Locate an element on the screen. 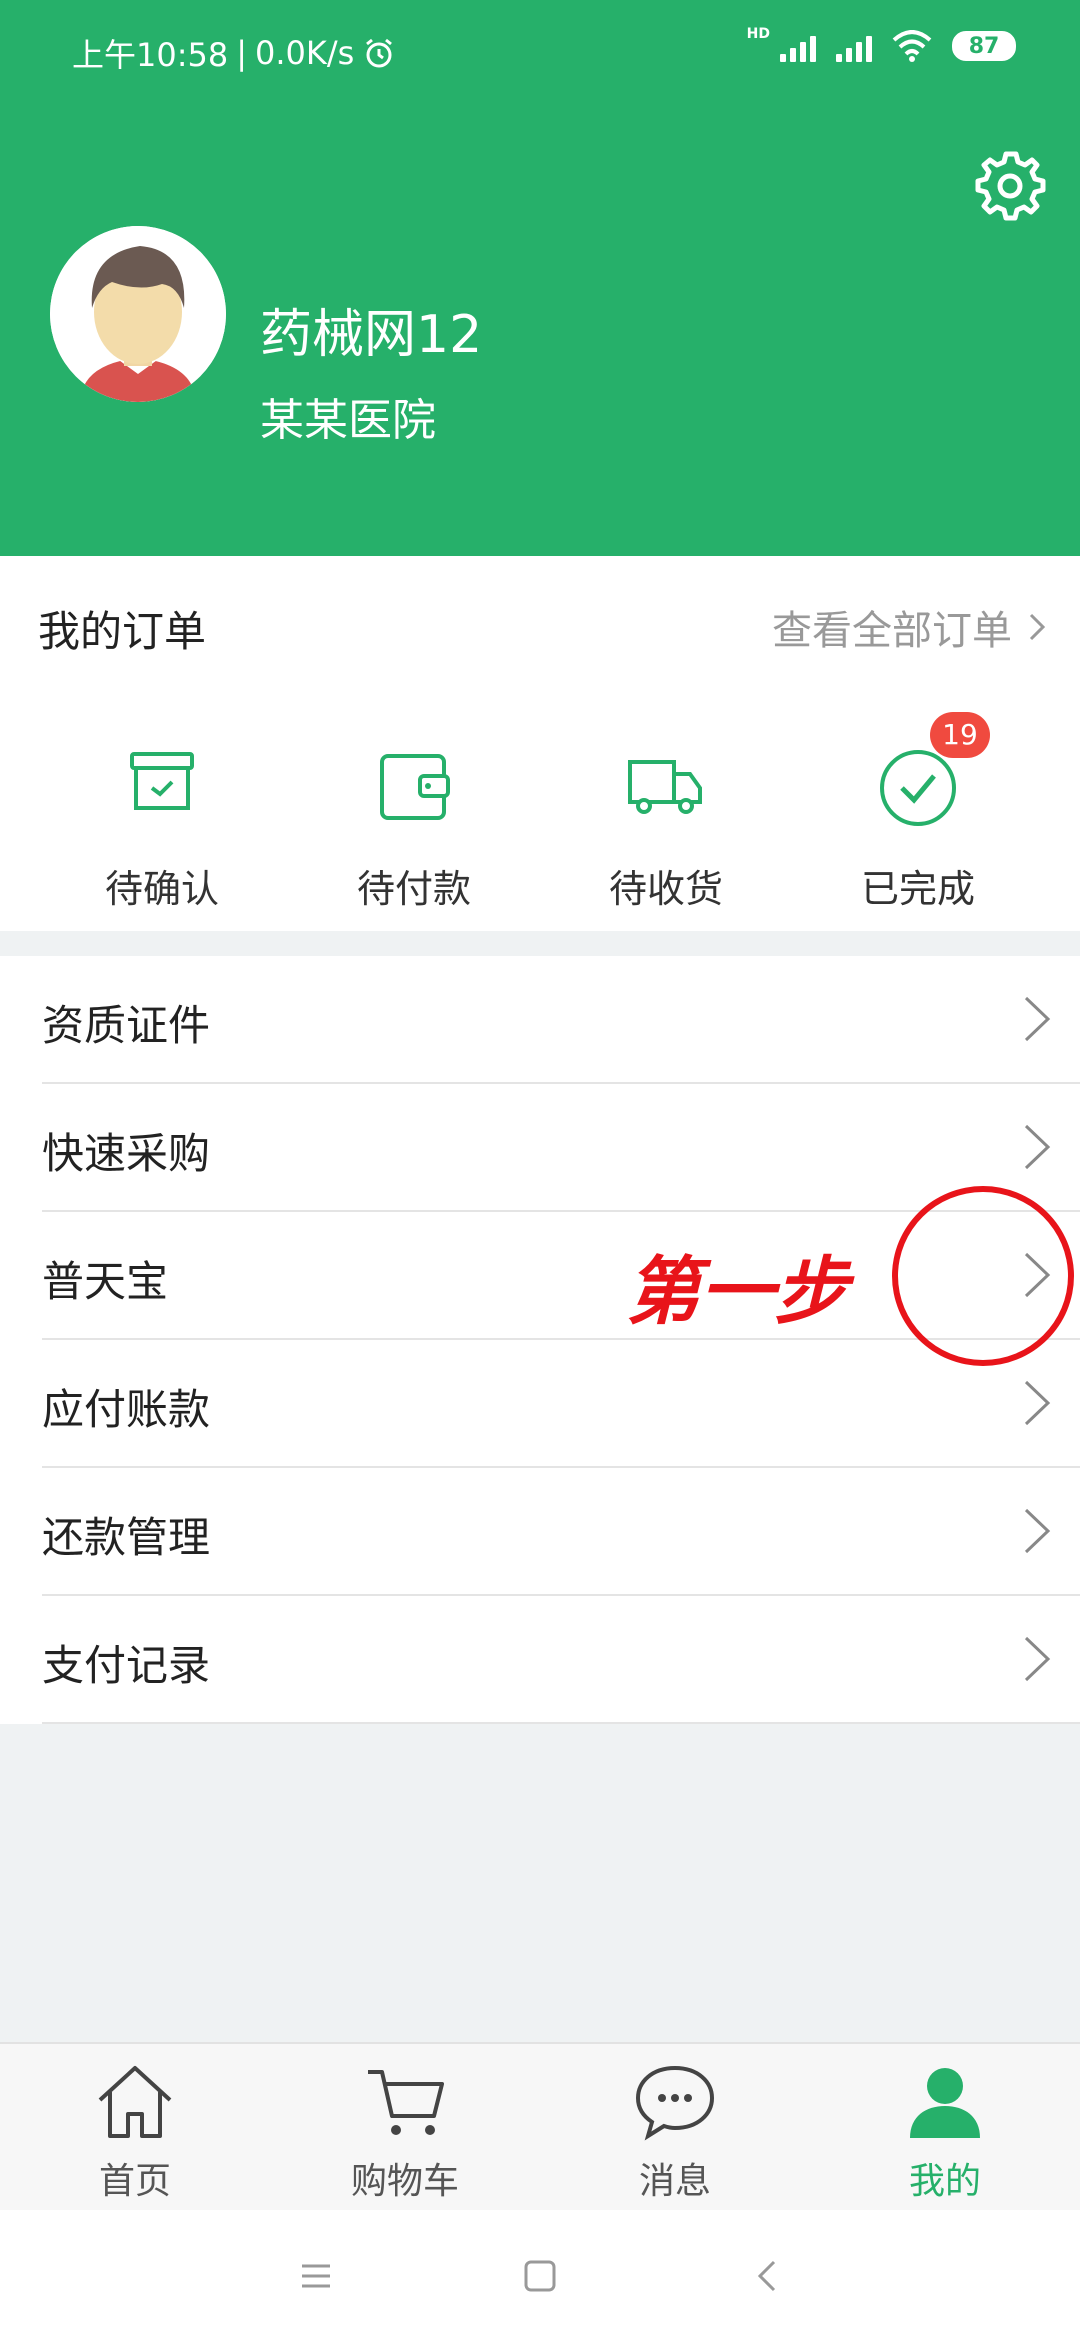 Image resolution: width=1080 pixels, height=2340 pixels. menu-item-qualifications: 资质证件 is located at coordinates (561, 1020).